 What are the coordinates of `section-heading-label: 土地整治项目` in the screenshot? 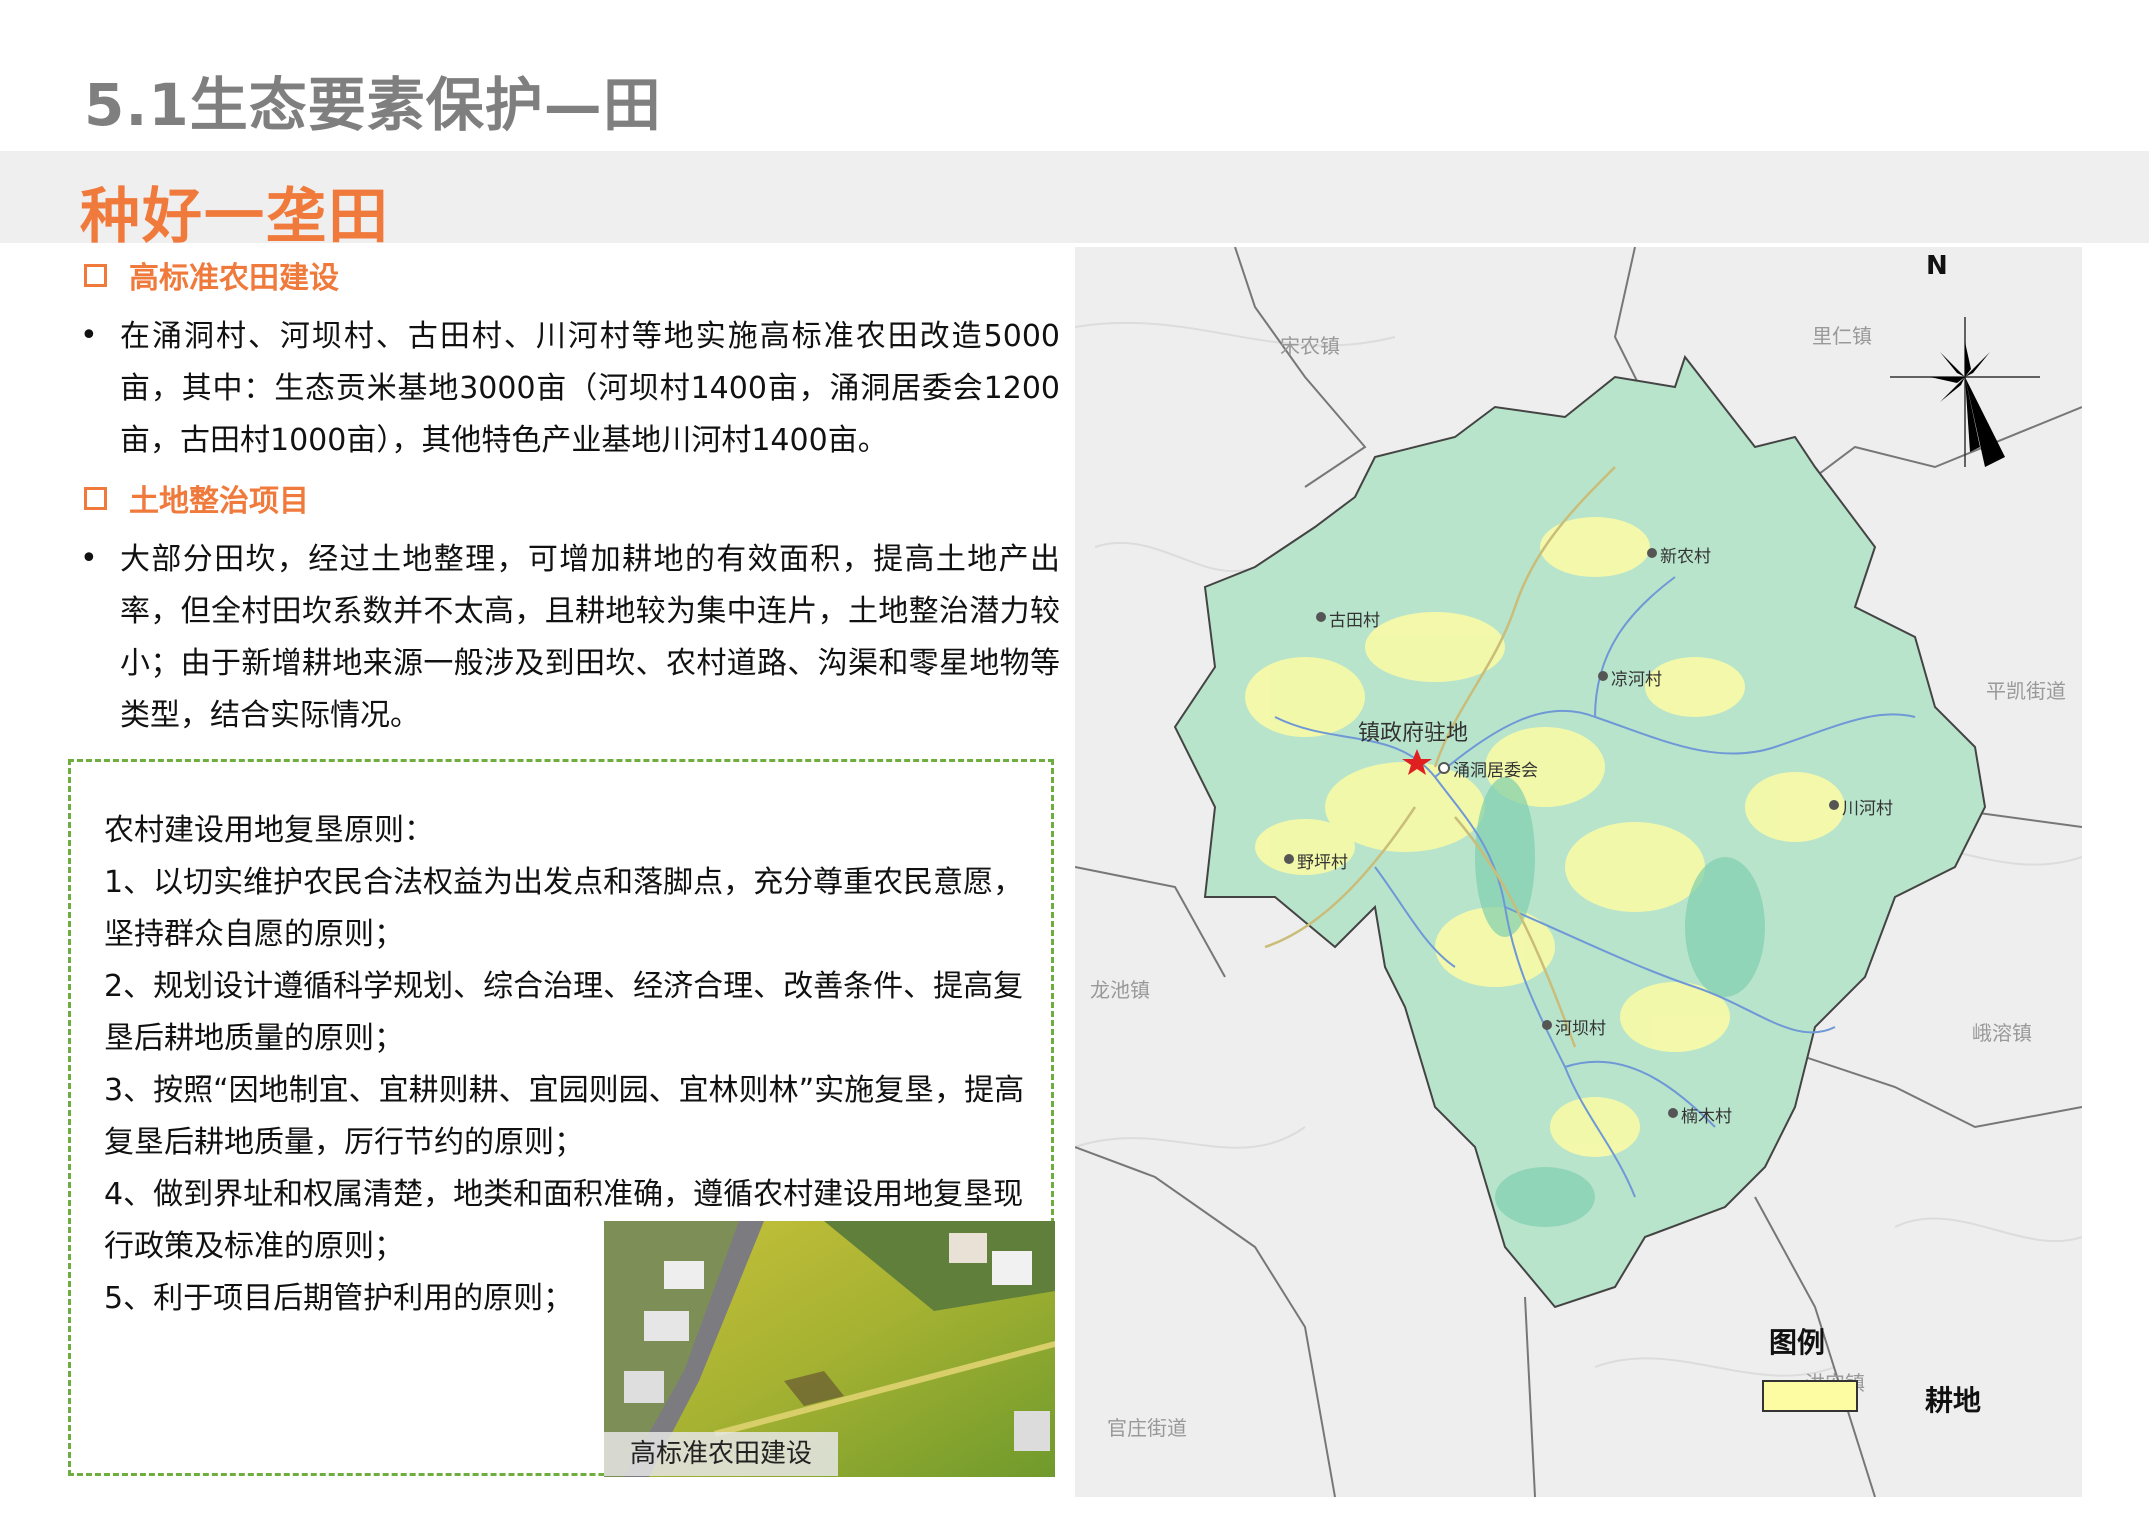 It's located at (219, 501).